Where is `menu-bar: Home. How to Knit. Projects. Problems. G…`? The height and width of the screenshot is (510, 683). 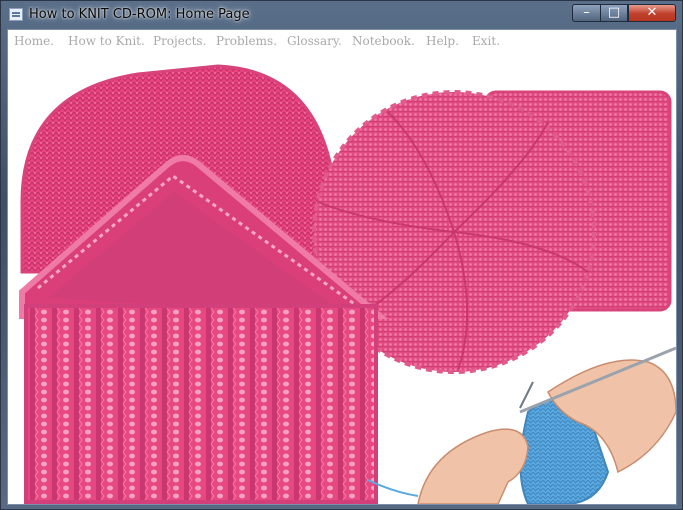 menu-bar: Home. How to Knit. Projects. Problems. G… is located at coordinates (342, 41).